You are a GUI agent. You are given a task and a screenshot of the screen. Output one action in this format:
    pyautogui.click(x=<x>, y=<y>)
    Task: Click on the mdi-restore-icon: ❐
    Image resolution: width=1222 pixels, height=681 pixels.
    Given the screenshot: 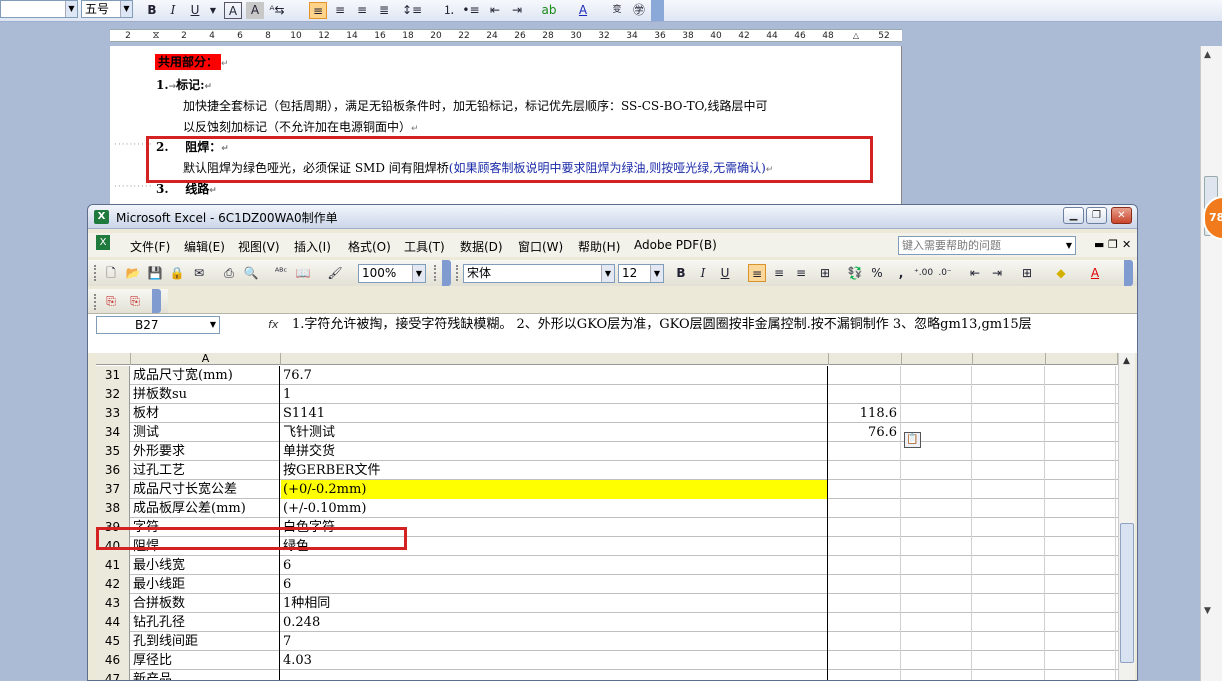 What is the action you would take?
    pyautogui.click(x=1113, y=244)
    